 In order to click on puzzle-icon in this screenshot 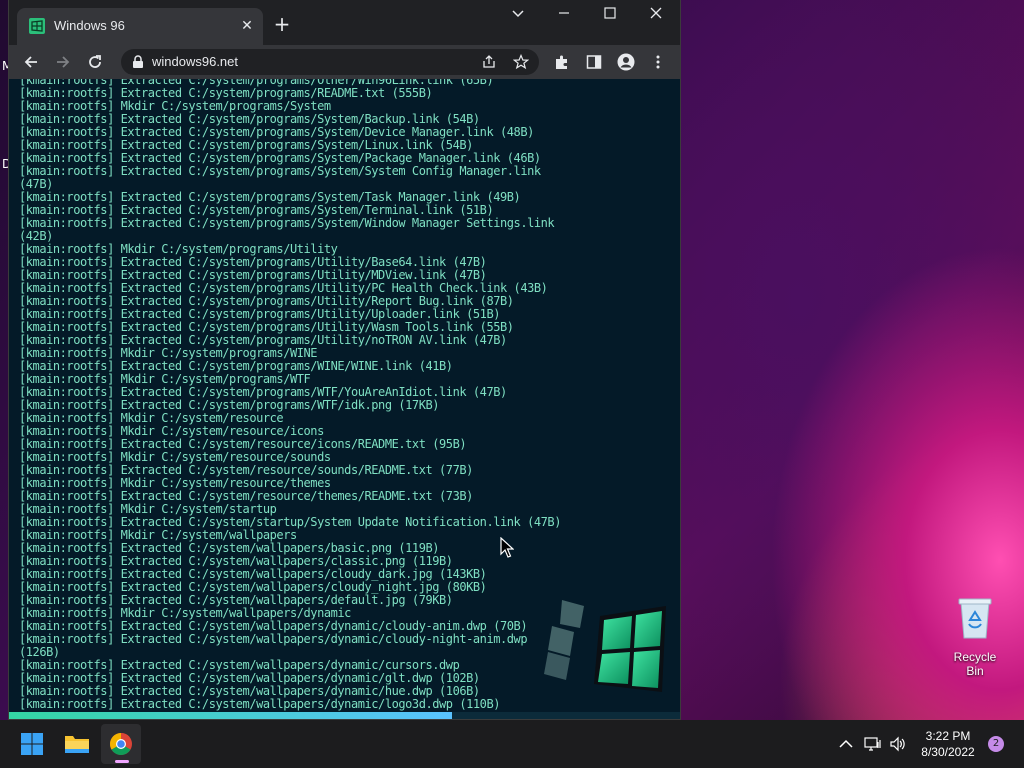, I will do `click(561, 62)`.